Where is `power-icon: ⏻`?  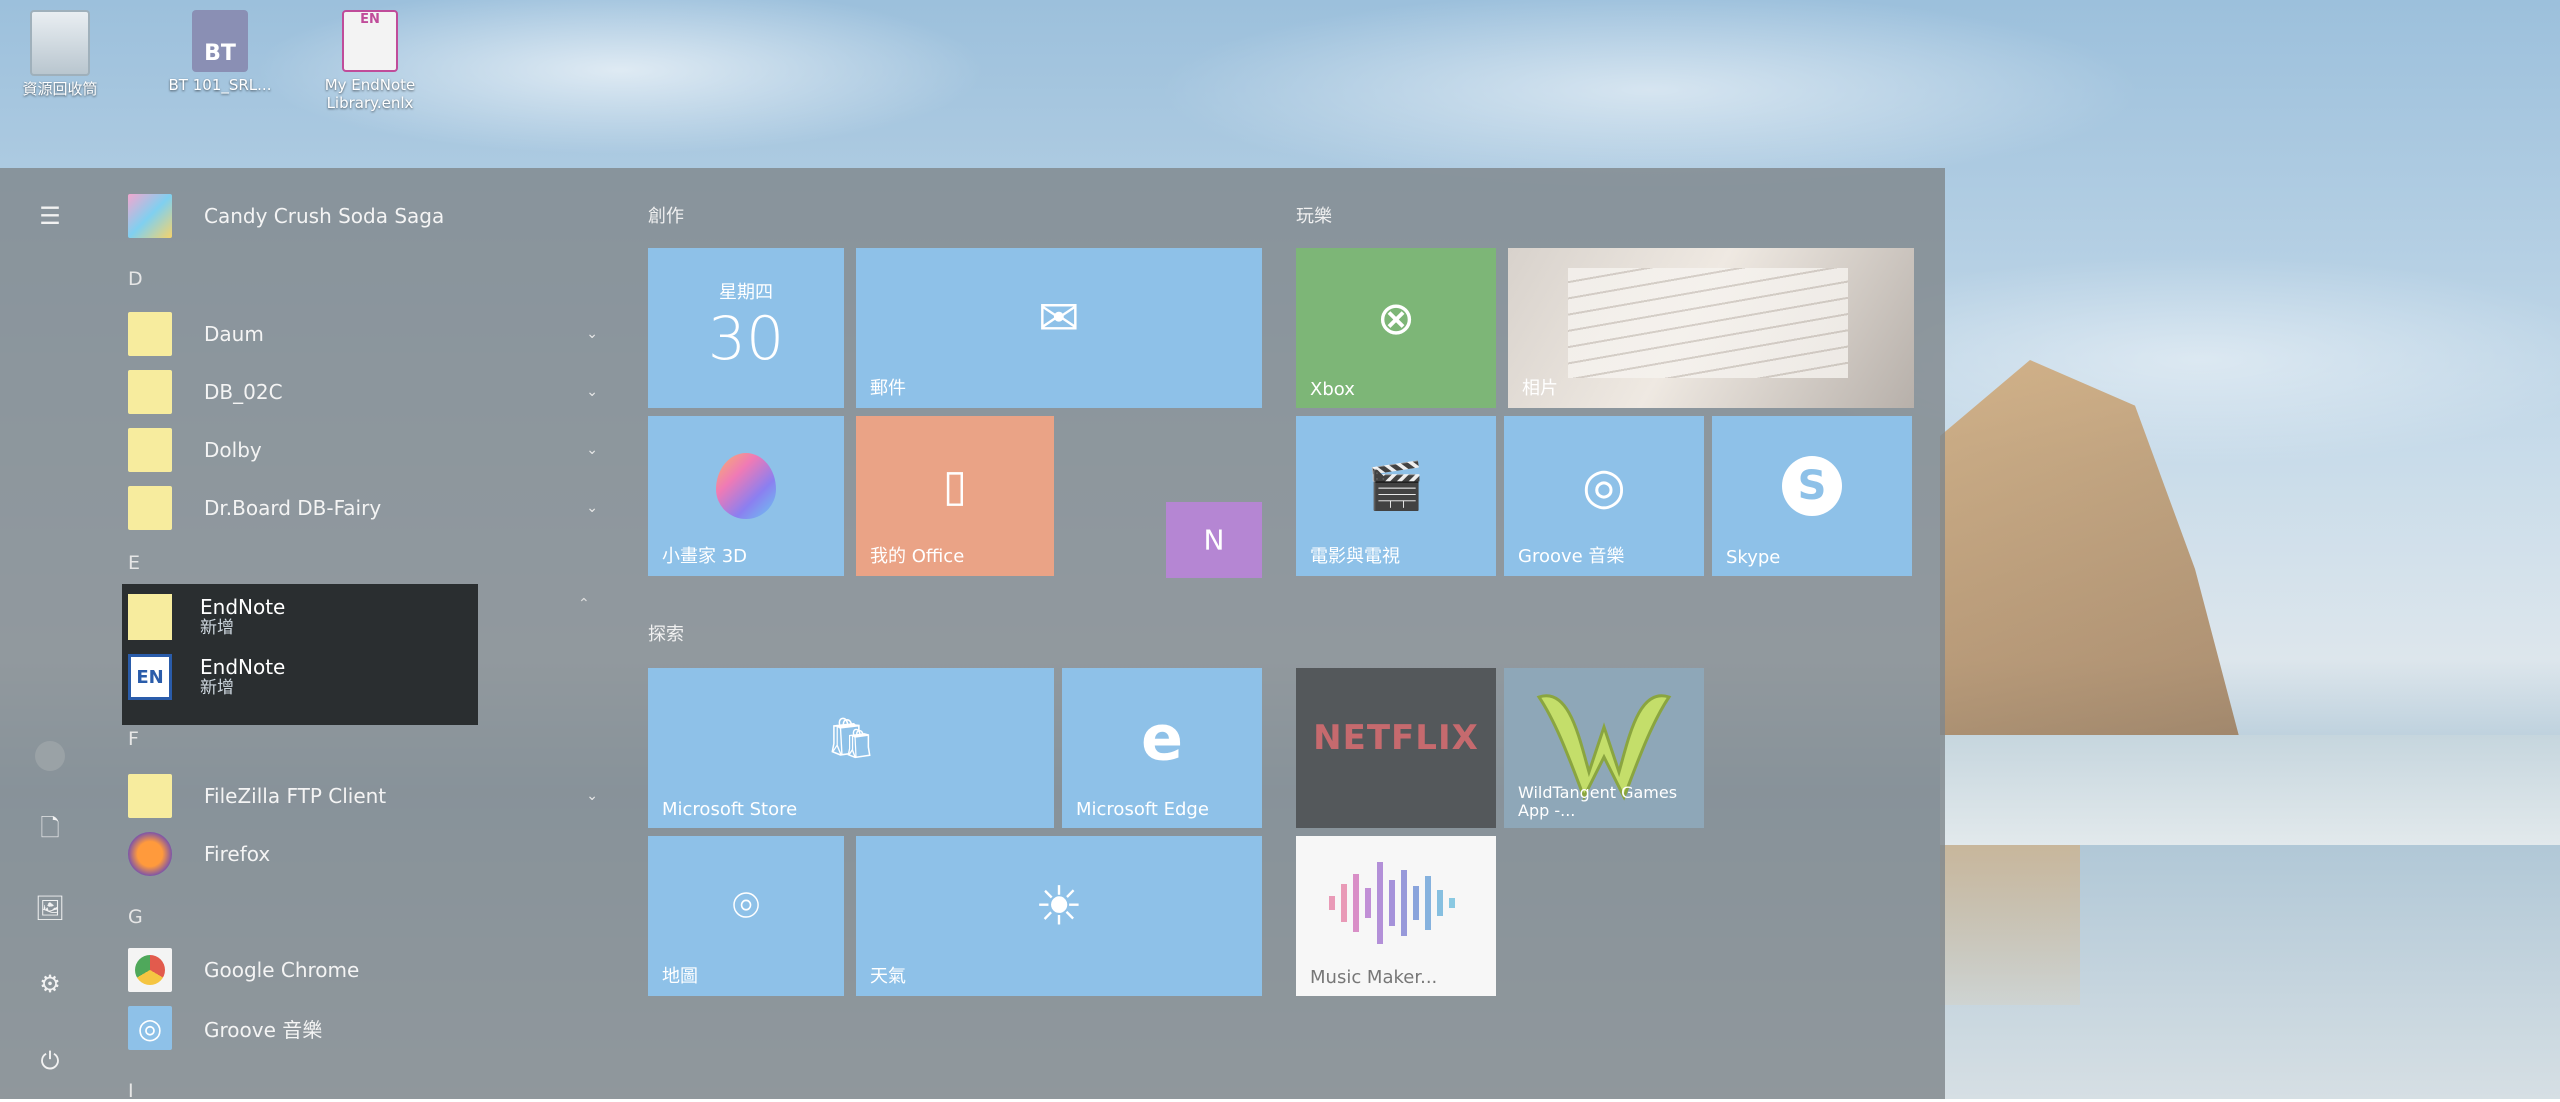
power-icon: ⏻ is located at coordinates (50, 1061).